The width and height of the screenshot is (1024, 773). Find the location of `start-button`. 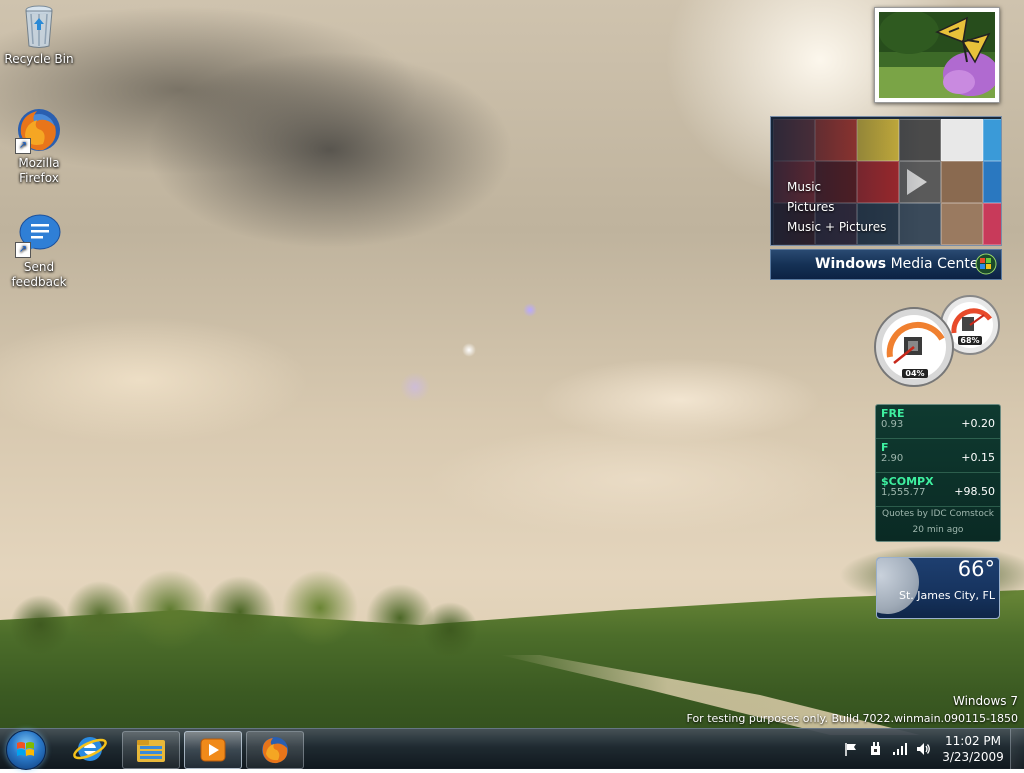

start-button is located at coordinates (26, 750).